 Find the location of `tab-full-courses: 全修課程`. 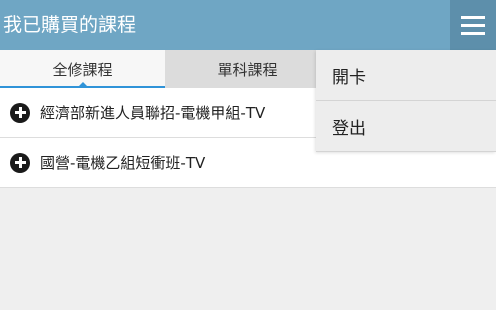

tab-full-courses: 全修課程 is located at coordinates (82, 69).